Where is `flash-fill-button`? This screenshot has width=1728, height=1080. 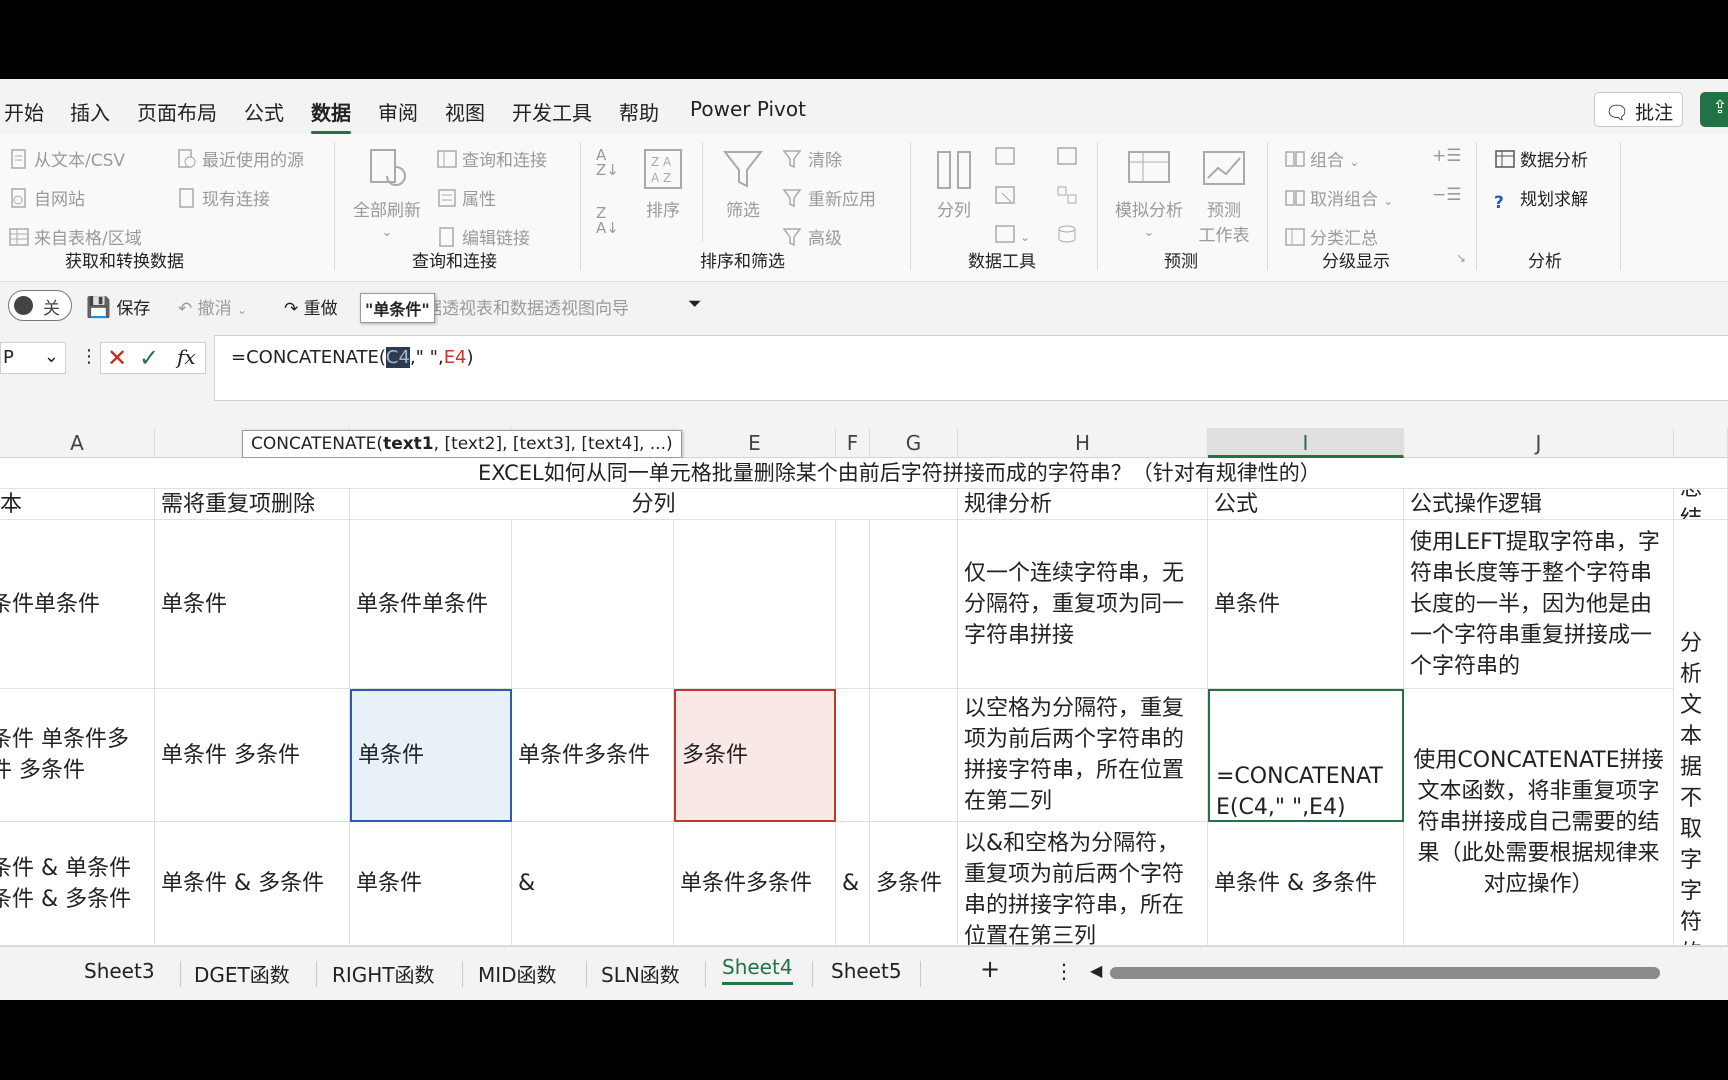 flash-fill-button is located at coordinates (1007, 157).